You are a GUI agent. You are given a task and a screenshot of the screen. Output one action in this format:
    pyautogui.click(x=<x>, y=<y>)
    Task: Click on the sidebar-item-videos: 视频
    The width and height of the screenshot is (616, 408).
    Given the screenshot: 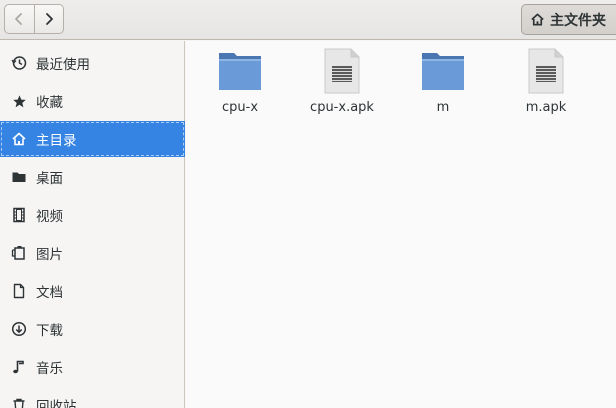 What is the action you would take?
    pyautogui.click(x=92, y=215)
    